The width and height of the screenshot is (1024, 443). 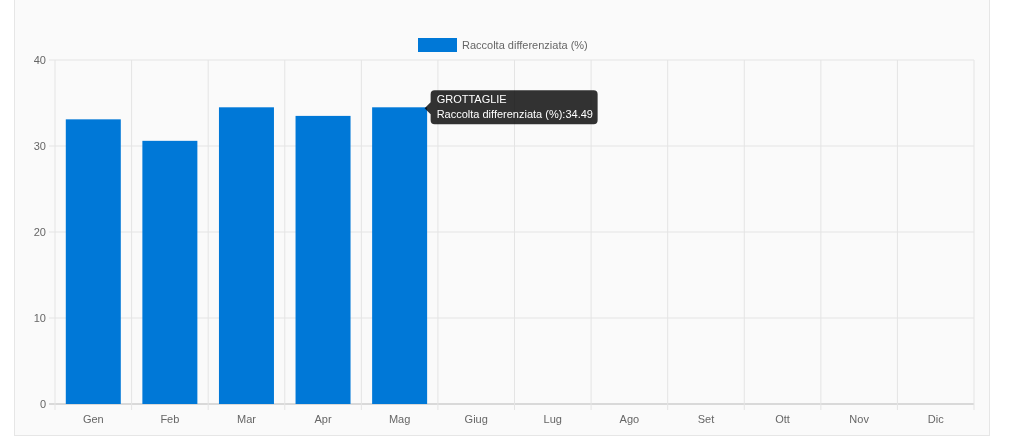 What do you see at coordinates (471, 99) in the screenshot?
I see `tooltip-title: GROTTAGLIE` at bounding box center [471, 99].